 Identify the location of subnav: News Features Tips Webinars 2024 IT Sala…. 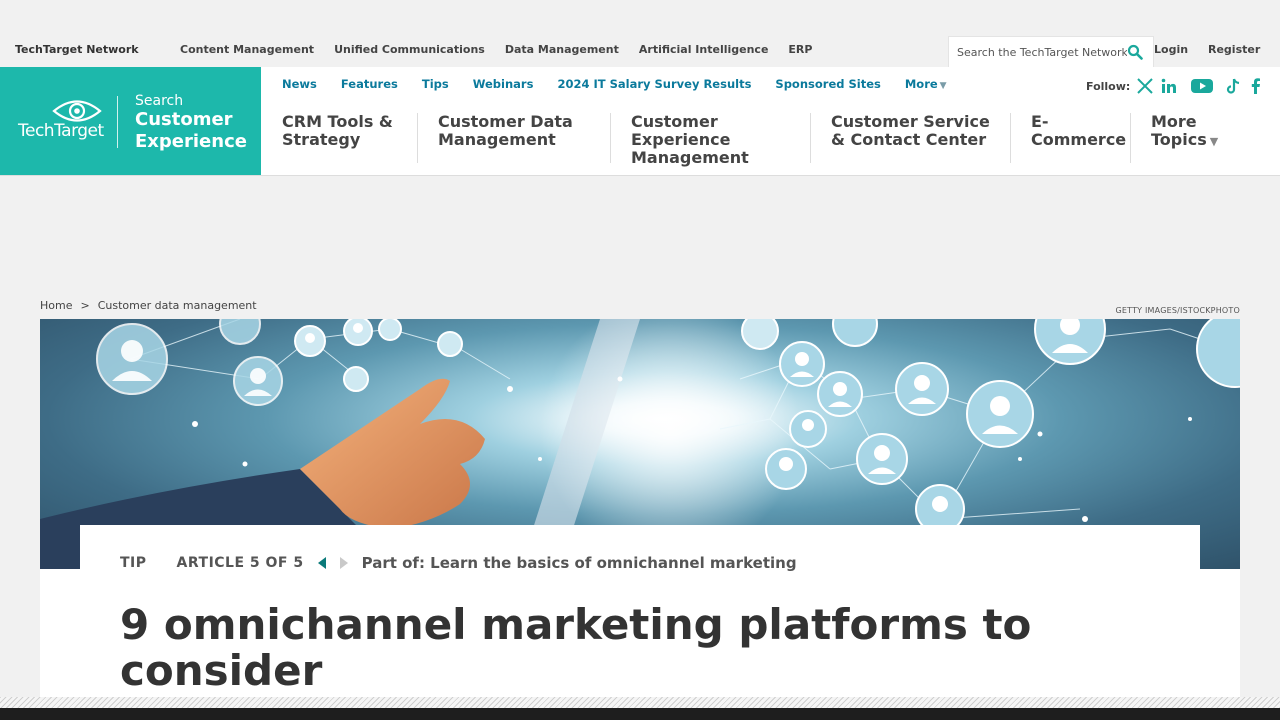
(614, 84).